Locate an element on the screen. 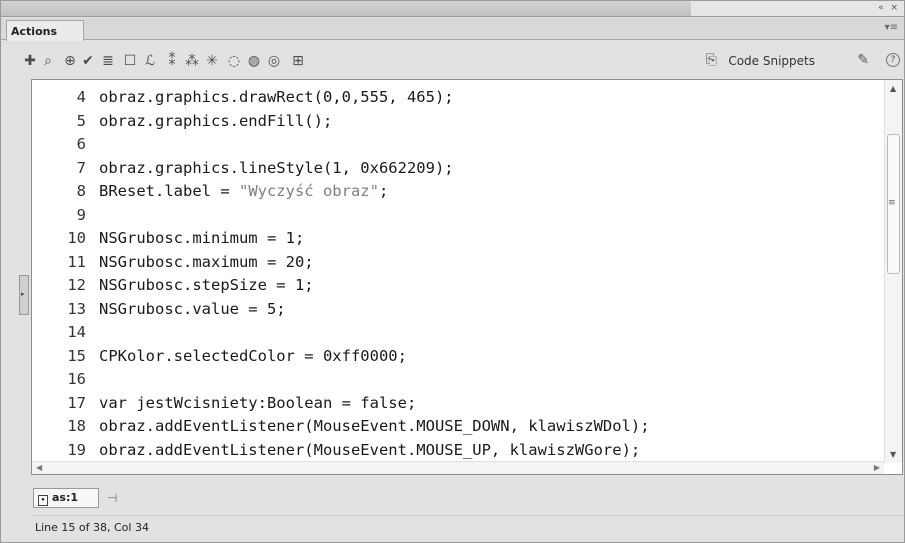 Image resolution: width=905 pixels, height=543 pixels. auto-format-icon: ≣ is located at coordinates (108, 61).